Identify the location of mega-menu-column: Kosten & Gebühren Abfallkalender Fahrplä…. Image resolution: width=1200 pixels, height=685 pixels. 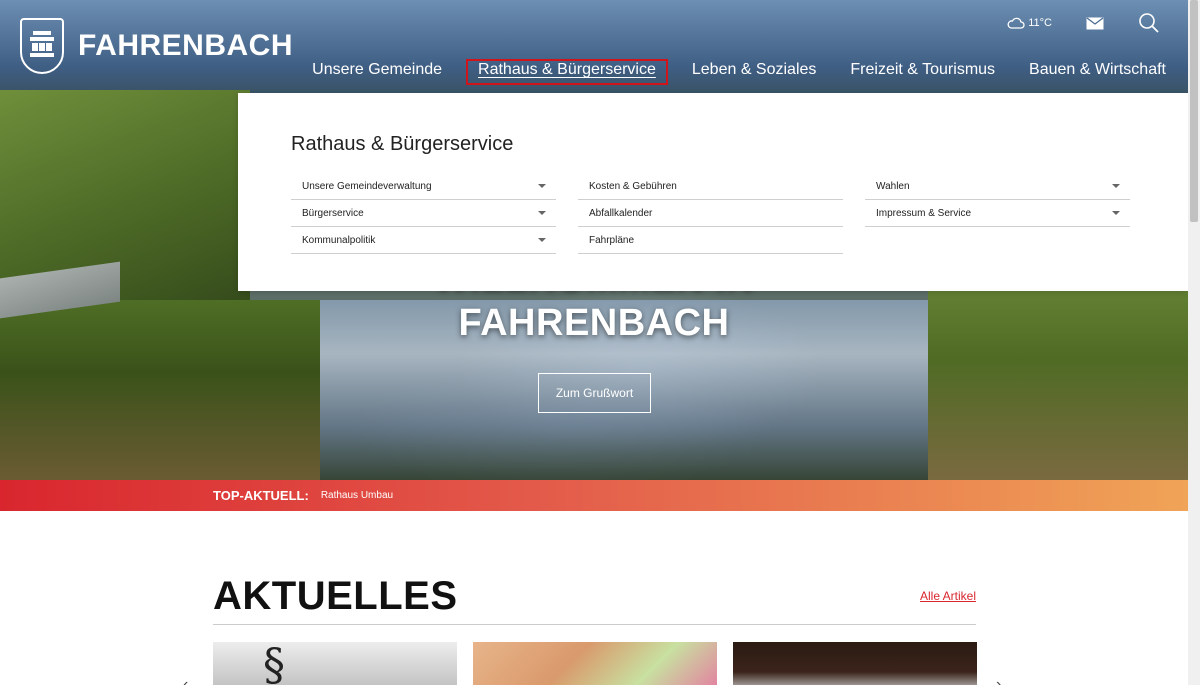
(710, 213).